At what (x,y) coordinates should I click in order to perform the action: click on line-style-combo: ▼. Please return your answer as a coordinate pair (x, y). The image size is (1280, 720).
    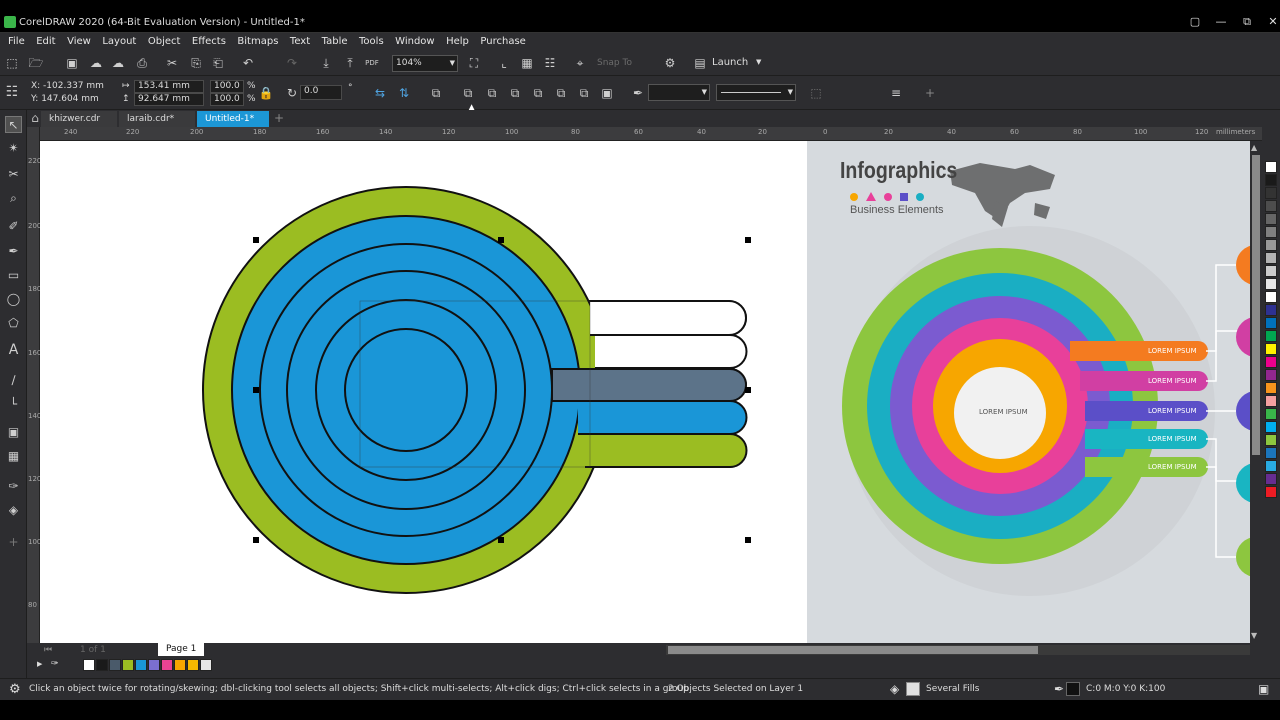
    Looking at the image, I should click on (756, 92).